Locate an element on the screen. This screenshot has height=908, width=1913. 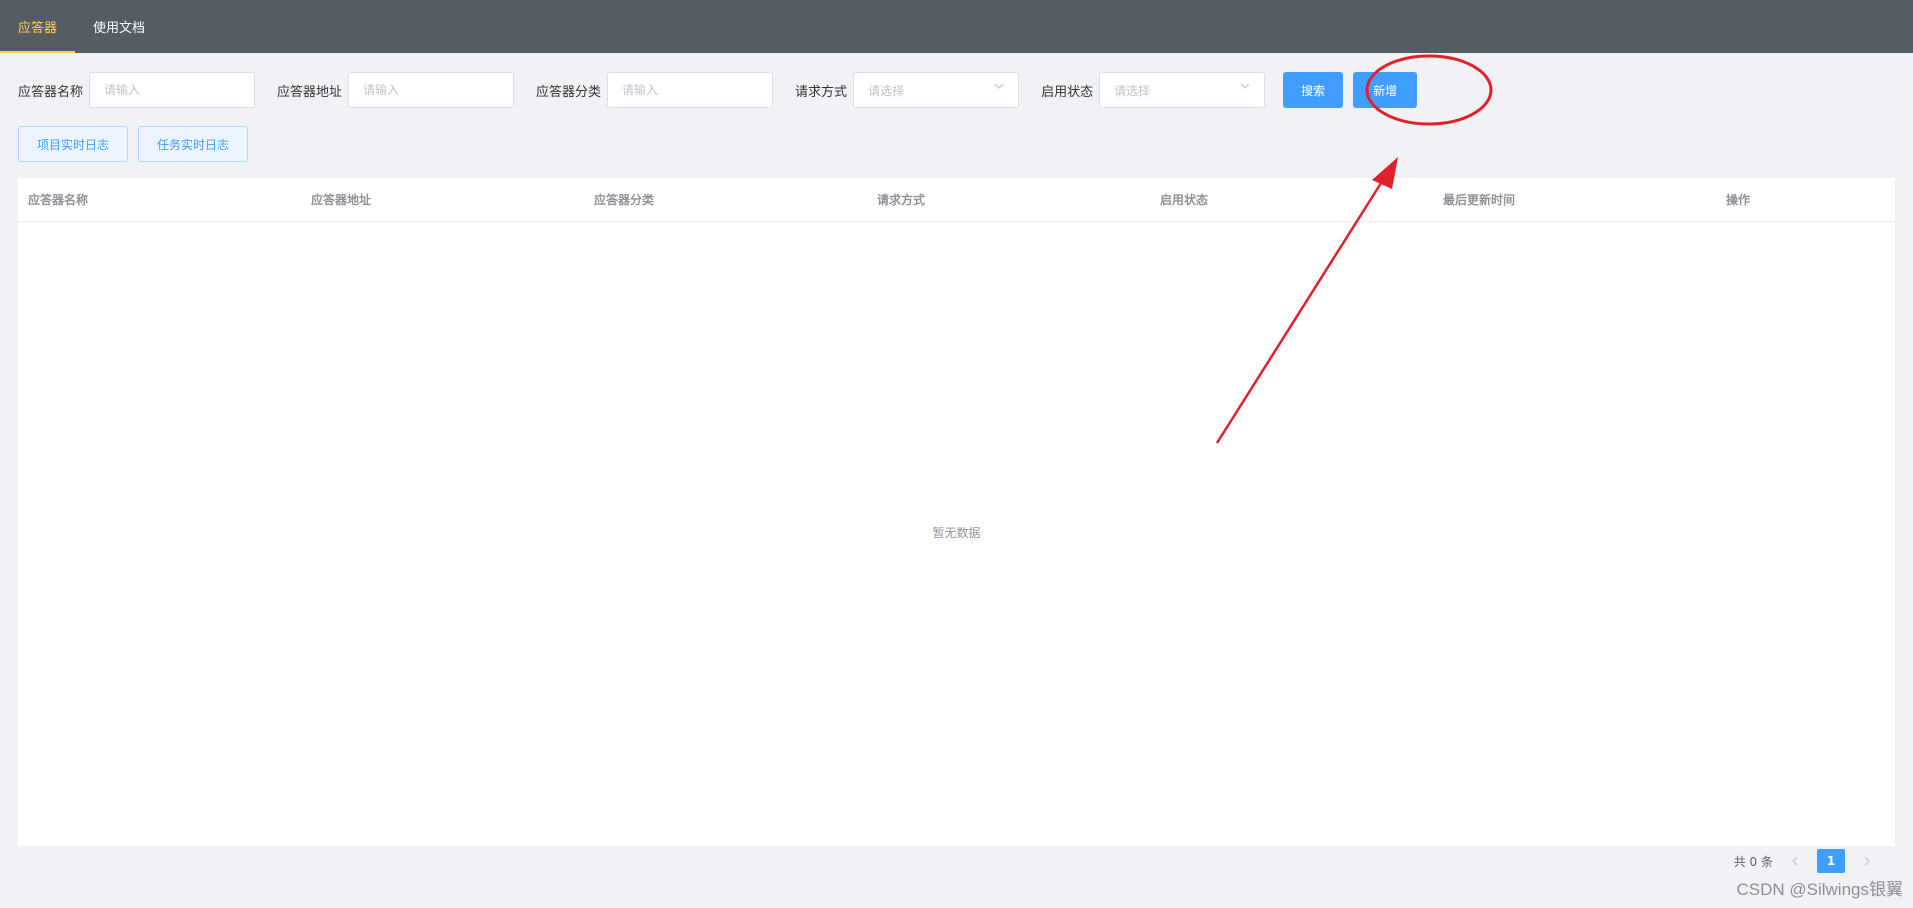
log-actions: 项目实时日志 任务实时日志 is located at coordinates (133, 144).